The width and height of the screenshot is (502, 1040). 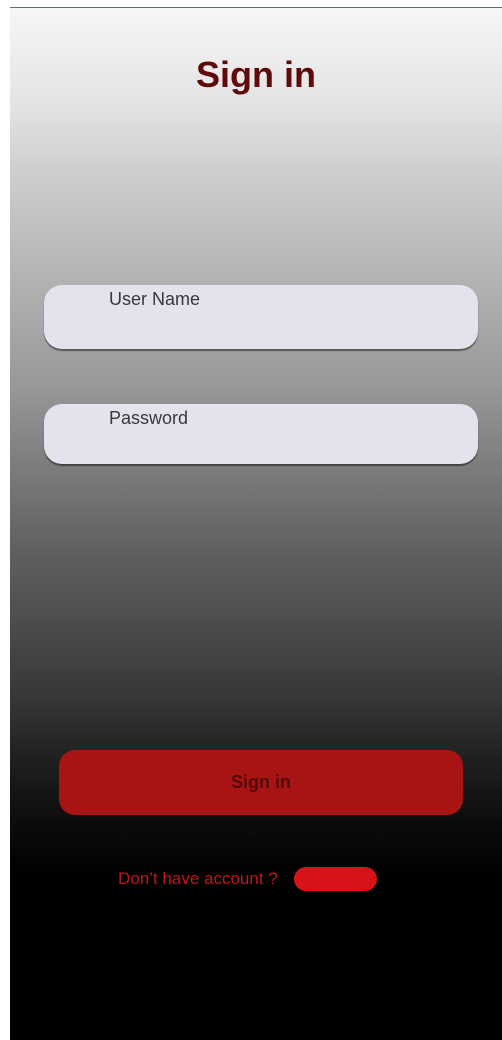 I want to click on page-title: Sign in, so click(x=256, y=74).